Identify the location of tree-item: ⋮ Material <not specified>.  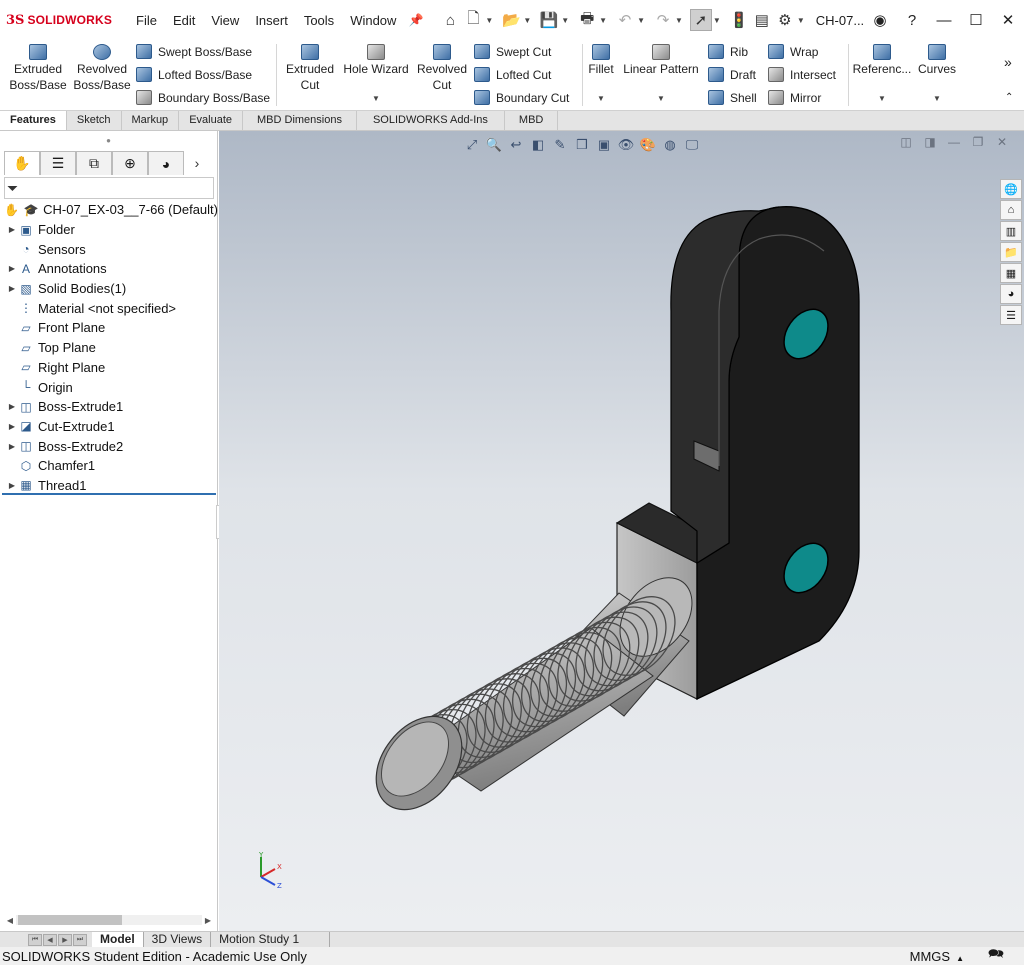
(109, 308).